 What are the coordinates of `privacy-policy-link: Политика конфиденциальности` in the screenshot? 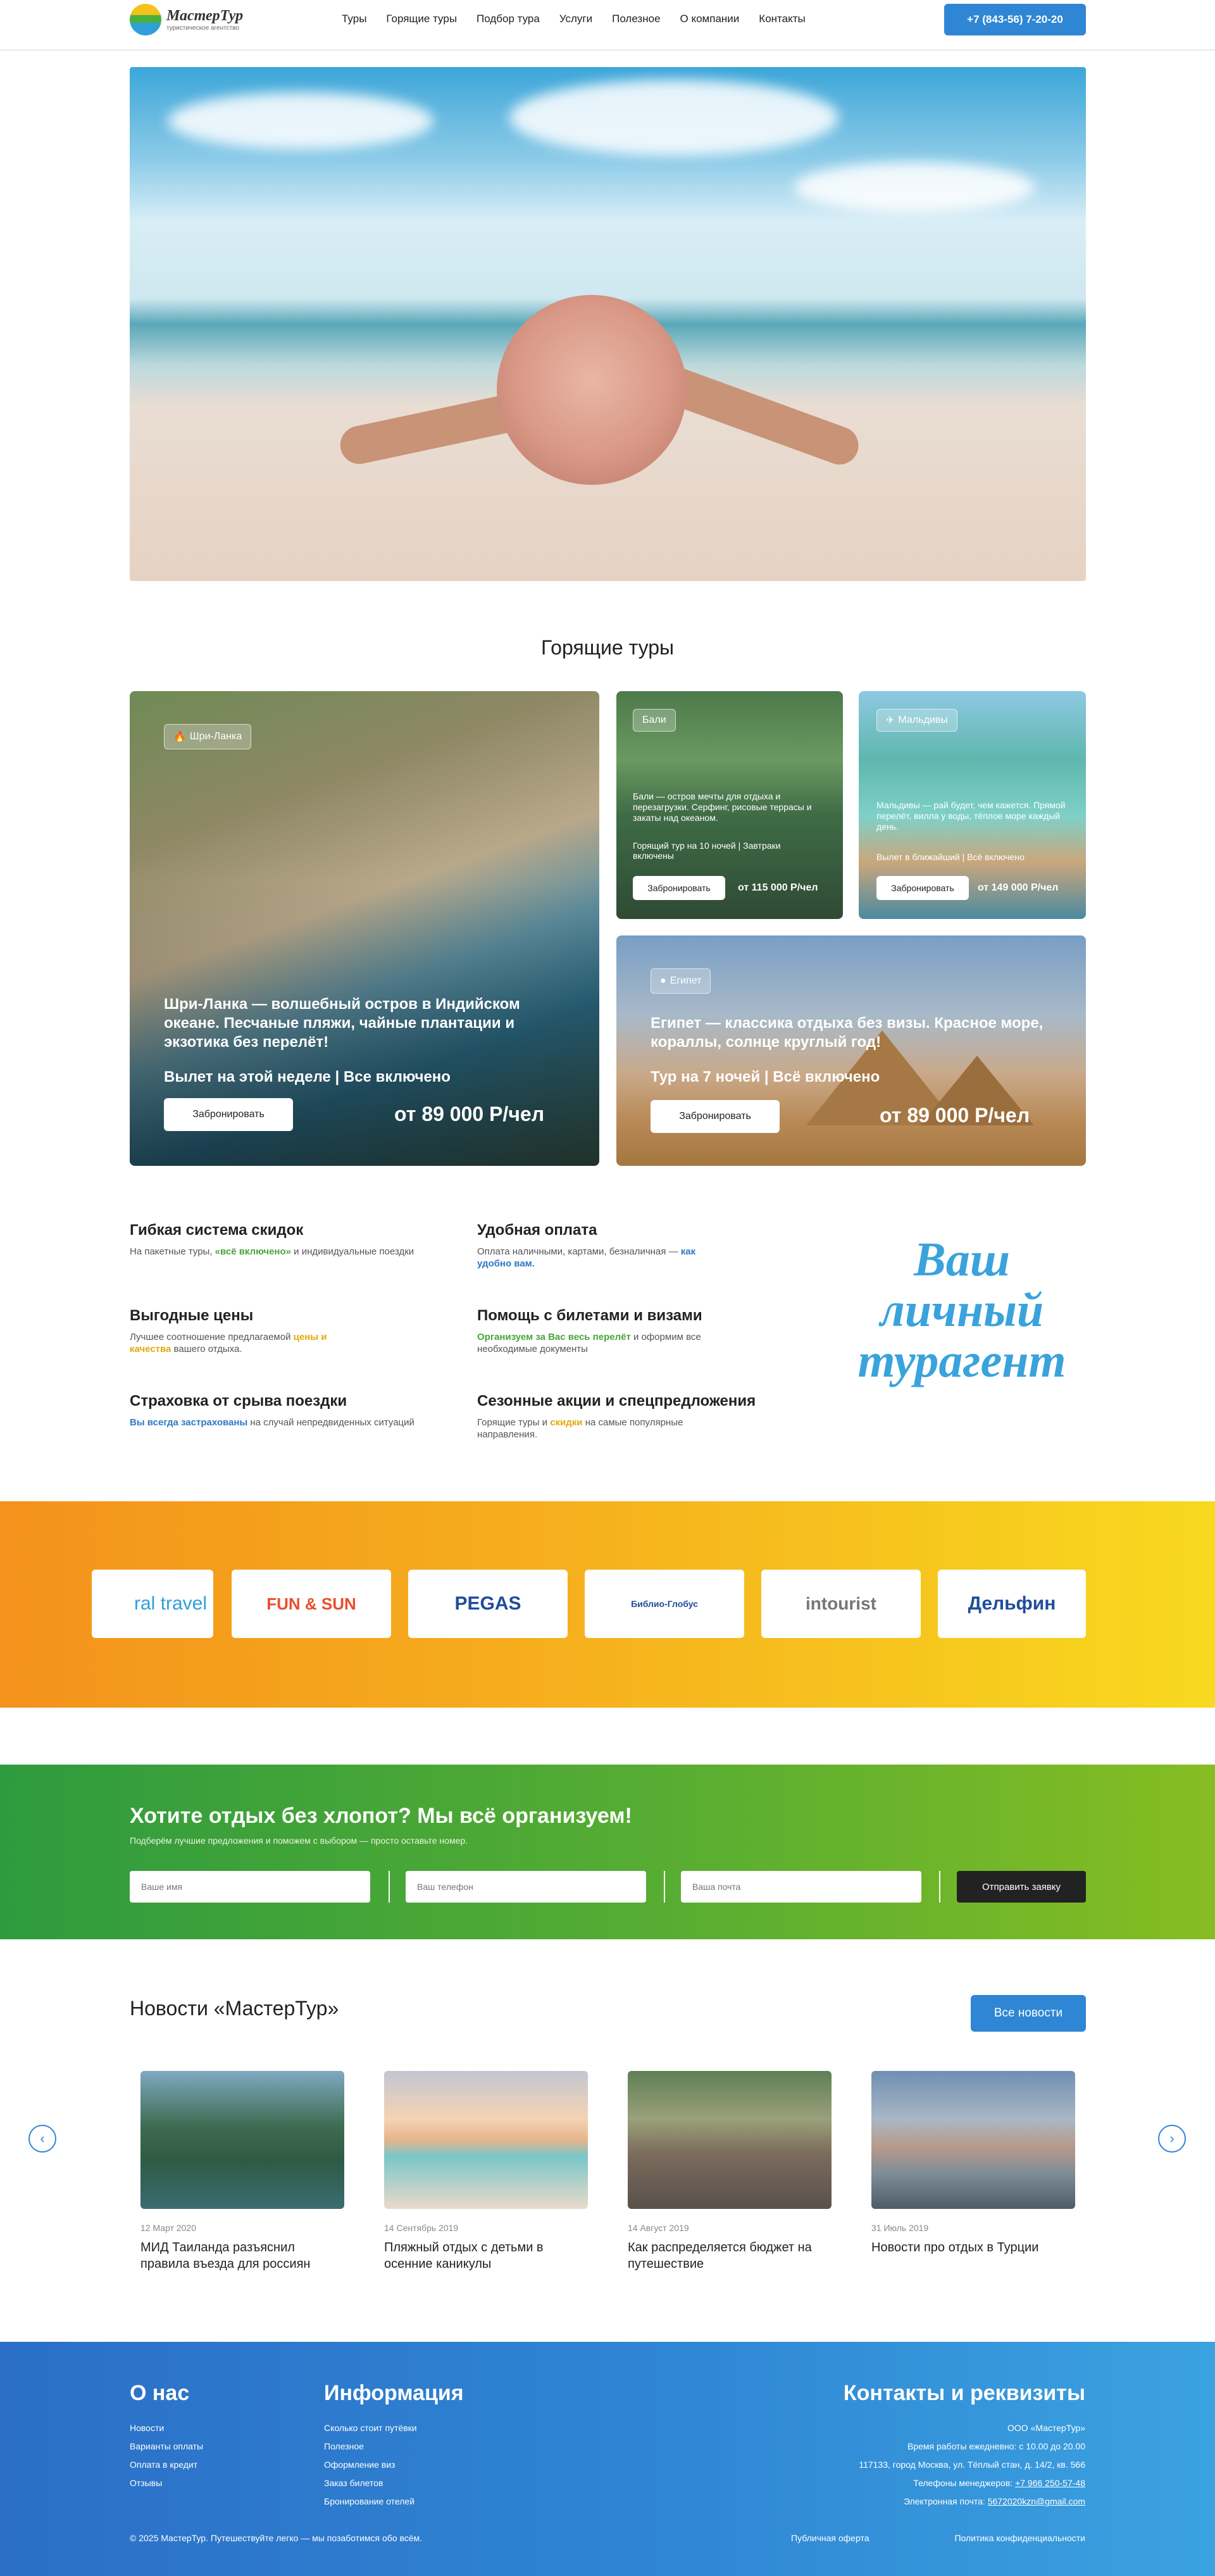 It's located at (1019, 2538).